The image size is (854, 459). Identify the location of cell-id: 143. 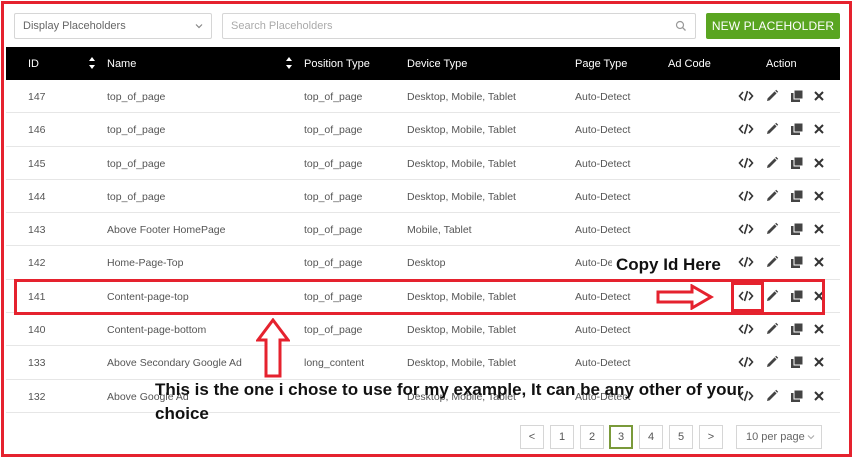
(37, 230).